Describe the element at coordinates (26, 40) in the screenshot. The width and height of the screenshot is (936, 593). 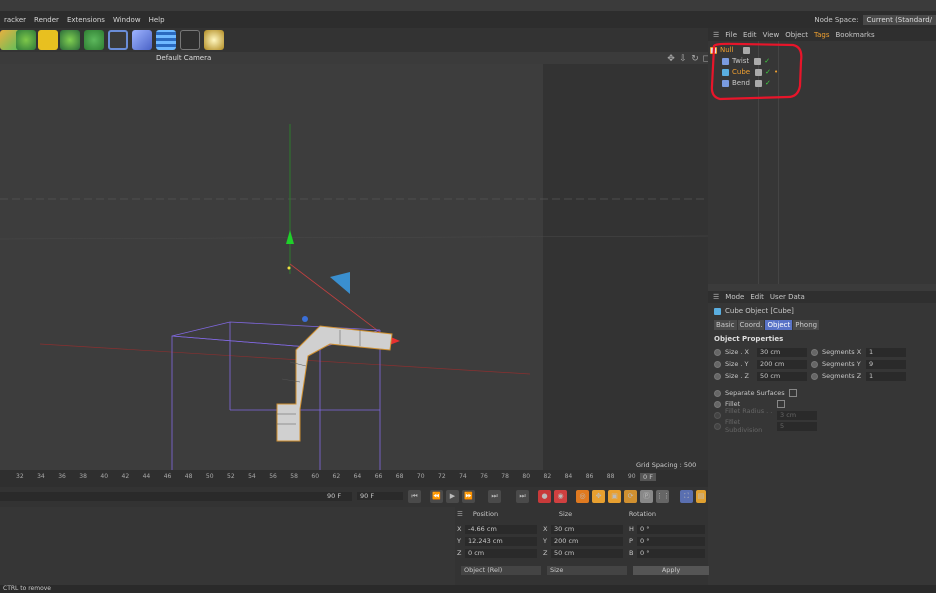
I see `nurbs-icon` at that location.